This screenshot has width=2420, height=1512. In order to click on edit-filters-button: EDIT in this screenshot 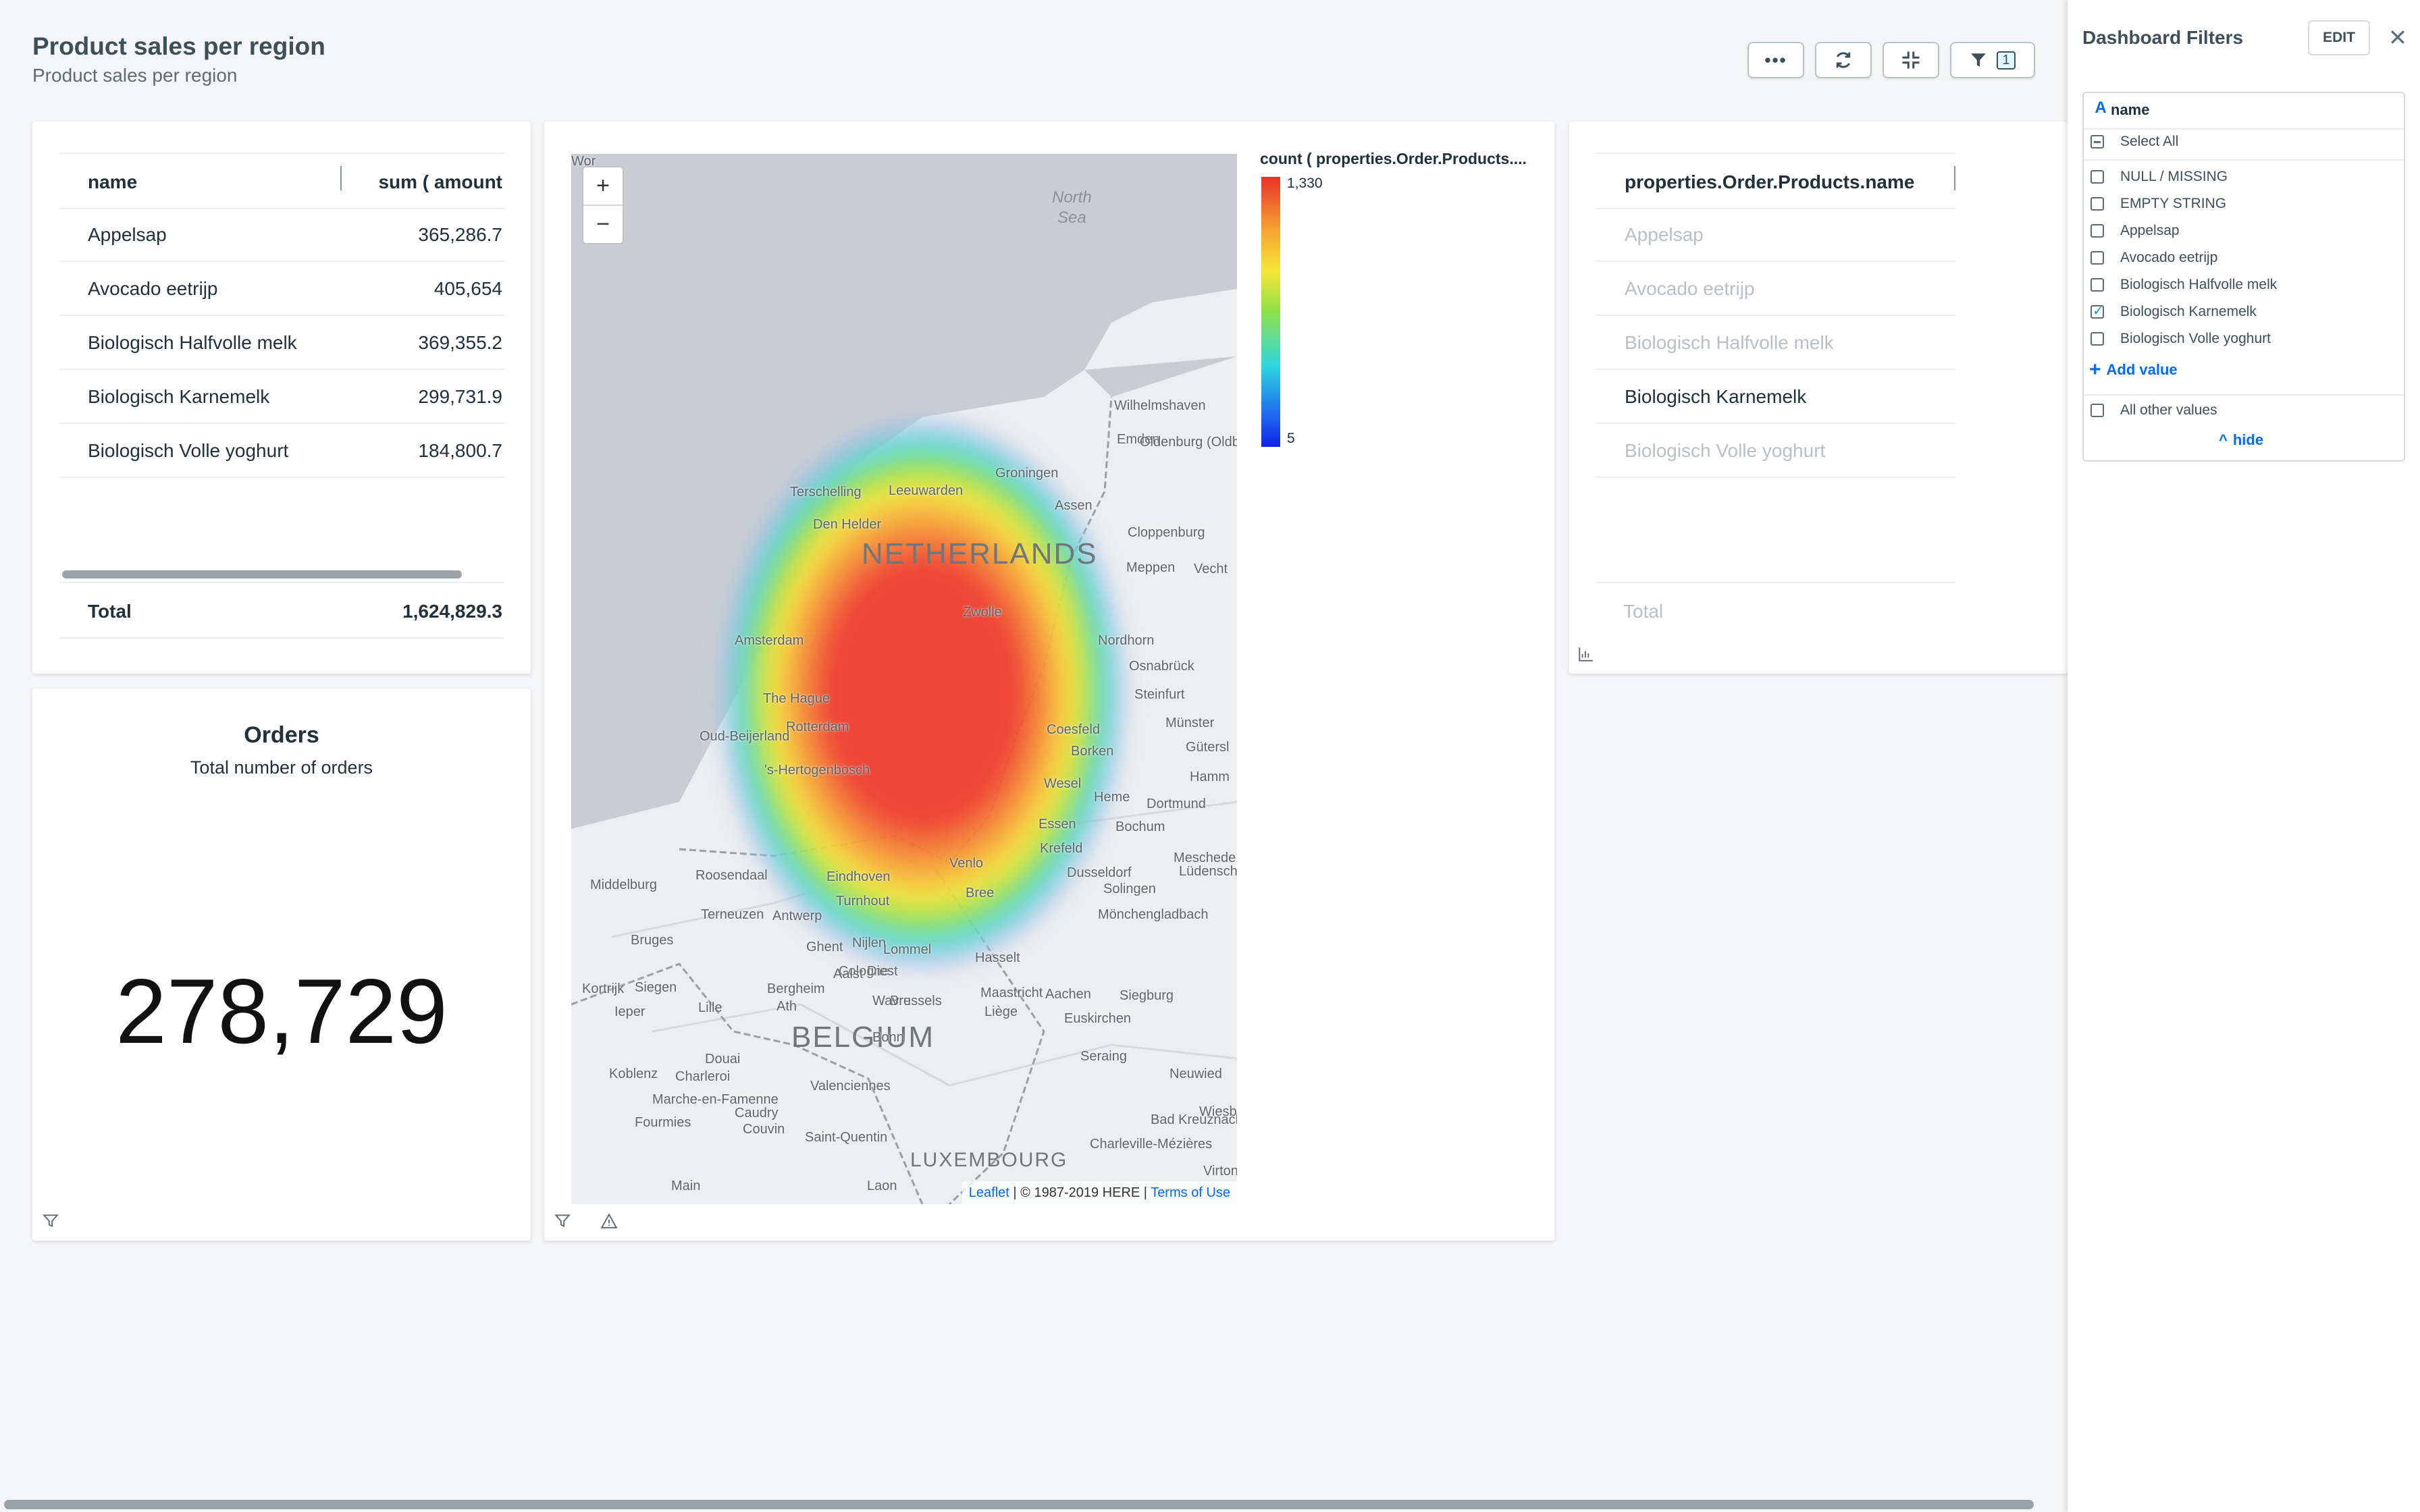, I will do `click(2339, 37)`.